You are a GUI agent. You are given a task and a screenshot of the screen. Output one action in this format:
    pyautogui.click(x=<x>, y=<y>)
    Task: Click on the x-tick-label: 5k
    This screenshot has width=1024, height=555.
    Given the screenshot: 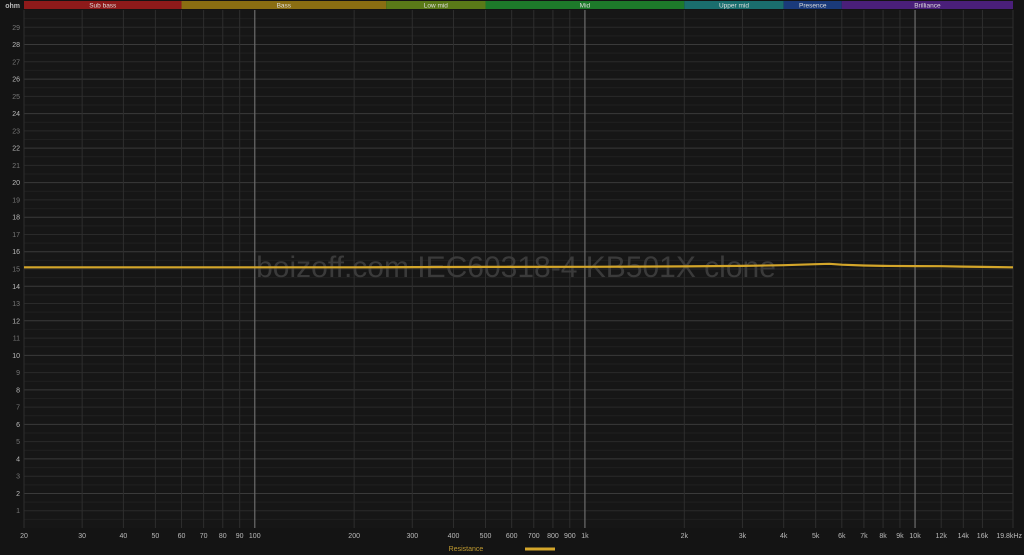 What is the action you would take?
    pyautogui.click(x=816, y=536)
    